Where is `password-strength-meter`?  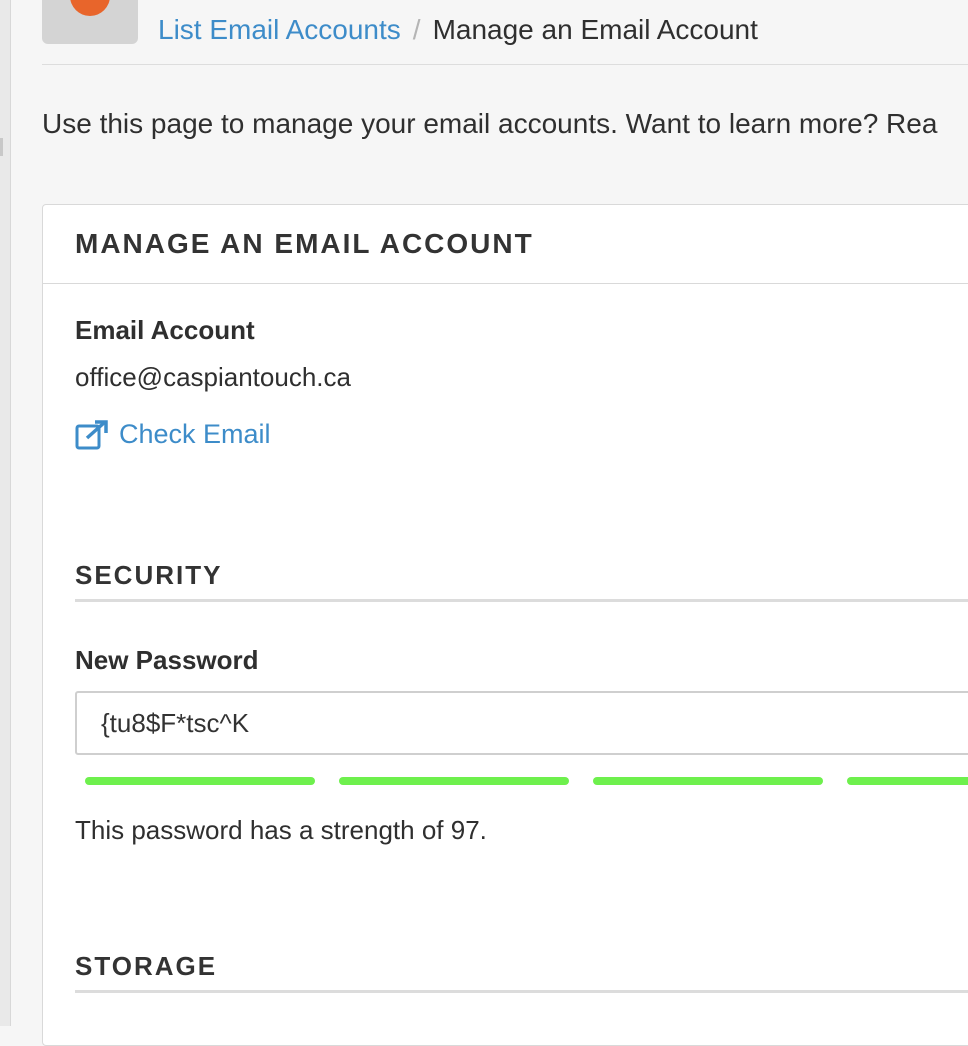 password-strength-meter is located at coordinates (526, 781).